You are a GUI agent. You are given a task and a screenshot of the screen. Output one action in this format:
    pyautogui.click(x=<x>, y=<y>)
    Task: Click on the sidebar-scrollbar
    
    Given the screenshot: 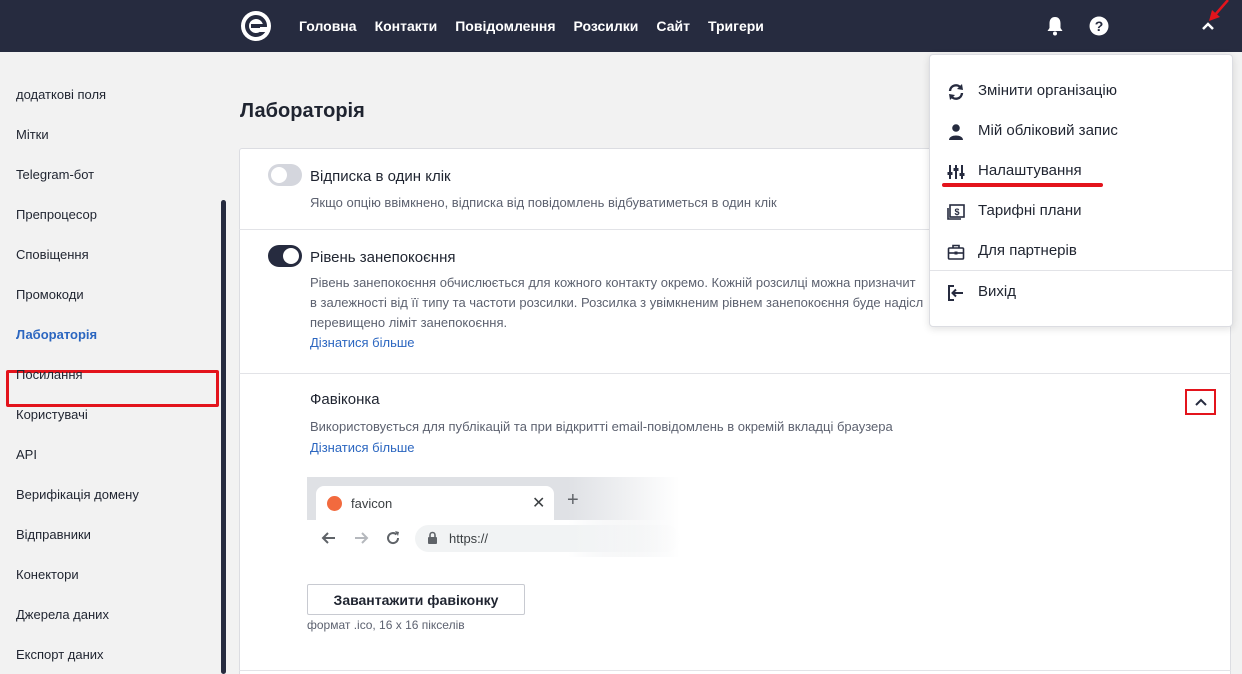 What is the action you would take?
    pyautogui.click(x=223, y=437)
    